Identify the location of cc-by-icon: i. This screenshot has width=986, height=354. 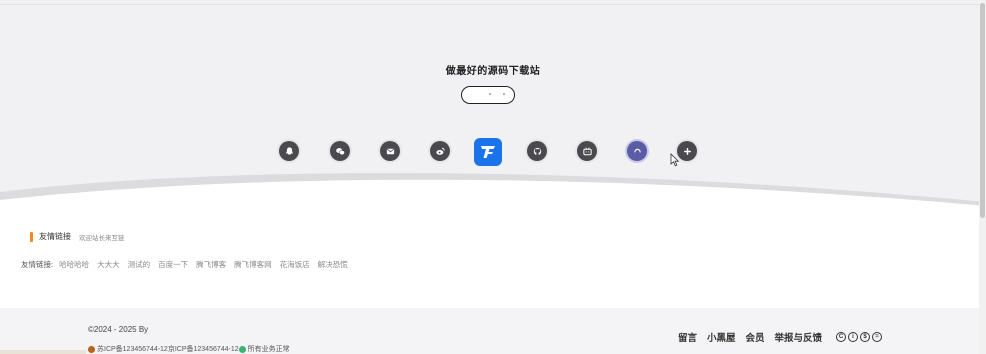
(853, 337).